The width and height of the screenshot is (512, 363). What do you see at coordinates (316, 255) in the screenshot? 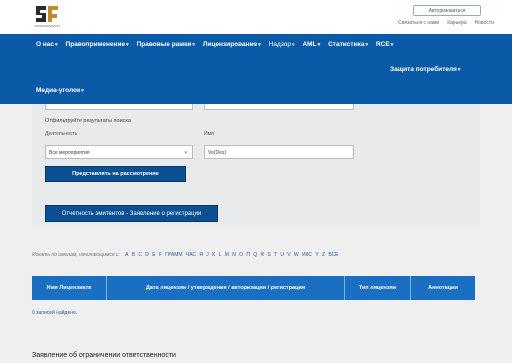
I see `letter-link: Y` at bounding box center [316, 255].